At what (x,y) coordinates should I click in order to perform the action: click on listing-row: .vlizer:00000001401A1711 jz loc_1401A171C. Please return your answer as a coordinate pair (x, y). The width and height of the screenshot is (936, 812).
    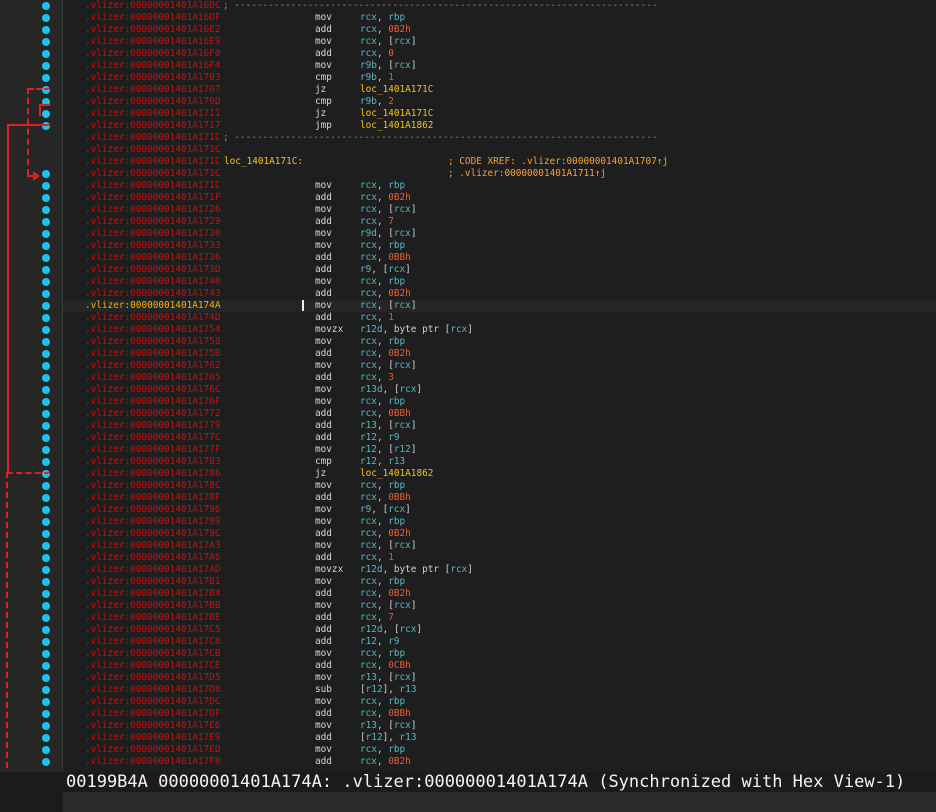
    Looking at the image, I should click on (499, 114).